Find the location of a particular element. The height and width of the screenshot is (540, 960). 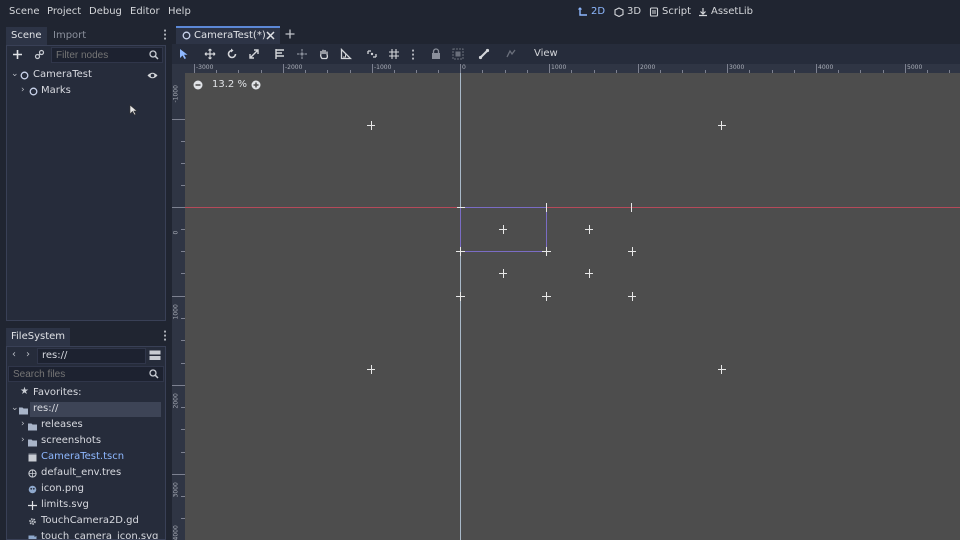

snap-options-icon: · · · is located at coordinates (413, 56).